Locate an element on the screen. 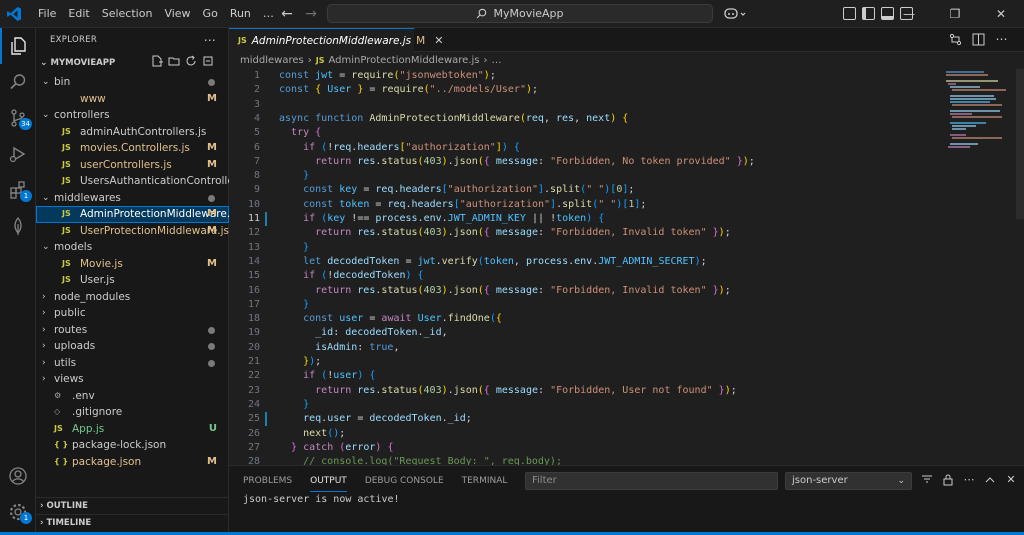 This screenshot has width=1024, height=535. chevron-right-icon: › is located at coordinates (44, 362).